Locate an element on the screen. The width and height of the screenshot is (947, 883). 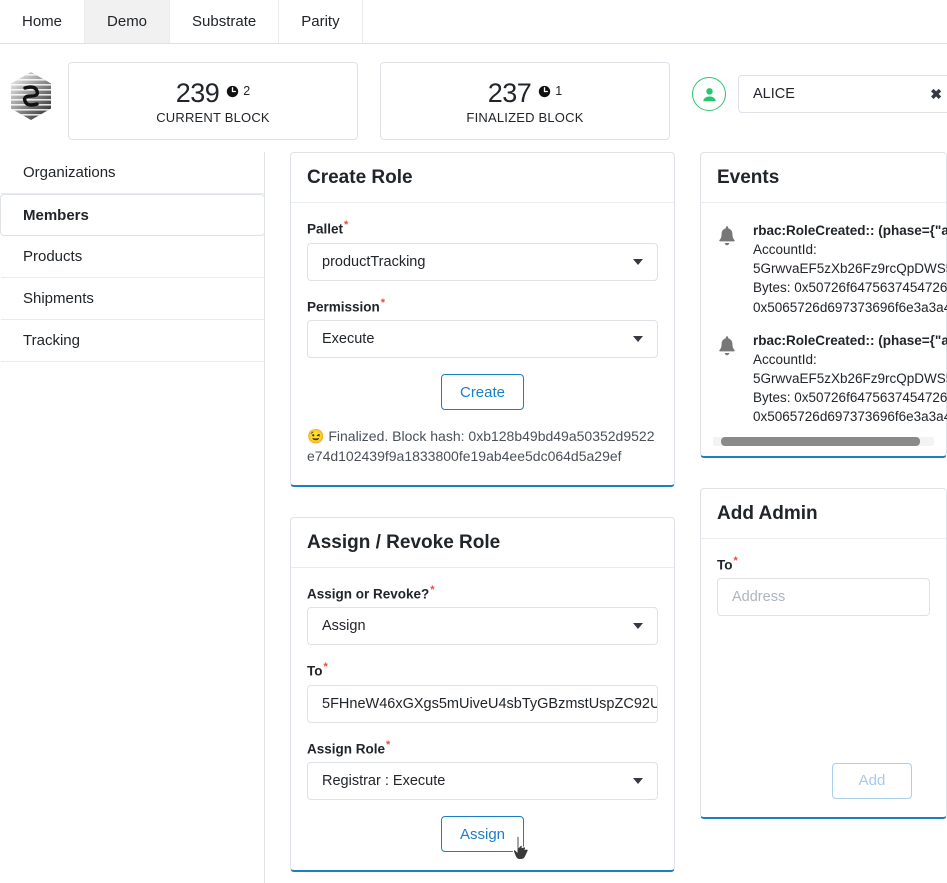
current-block-card: 239 2 CURRENT BLOCK is located at coordinates (213, 101).